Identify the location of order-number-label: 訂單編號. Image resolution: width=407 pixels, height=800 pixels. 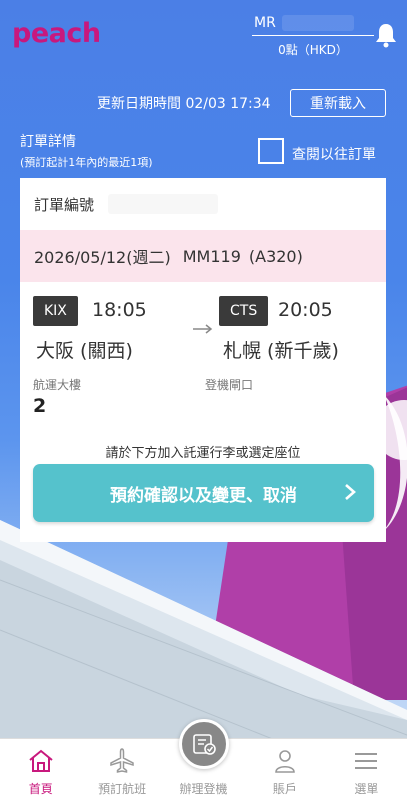
(64, 204).